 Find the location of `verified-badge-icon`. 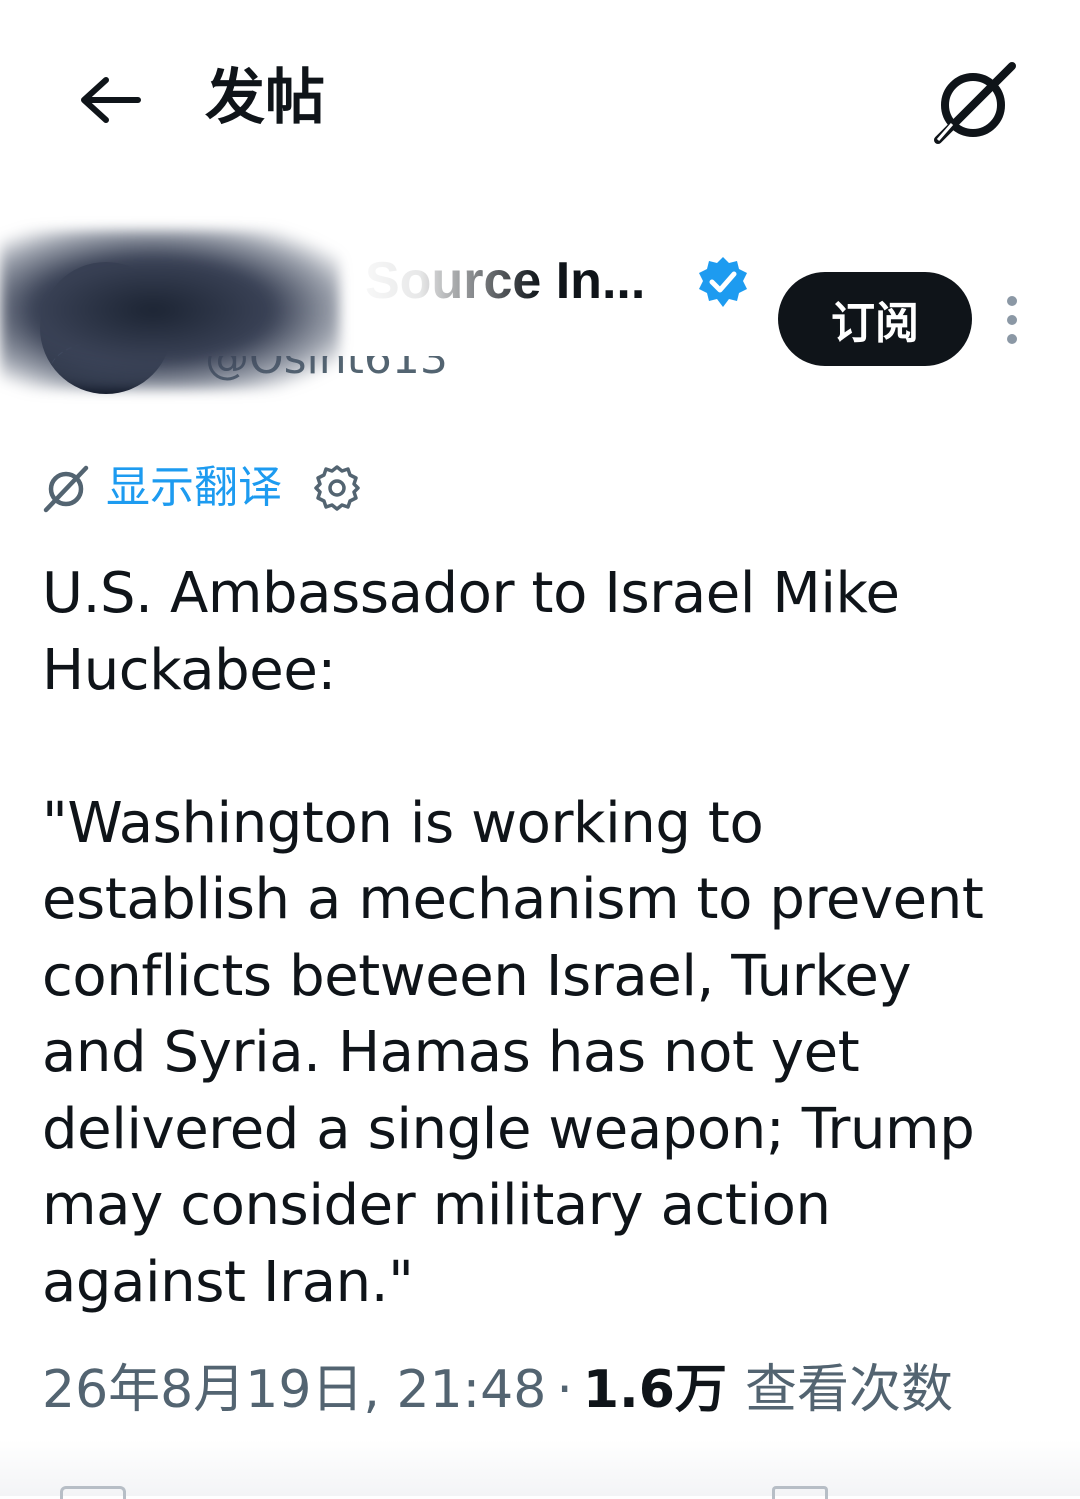

verified-badge-icon is located at coordinates (723, 282).